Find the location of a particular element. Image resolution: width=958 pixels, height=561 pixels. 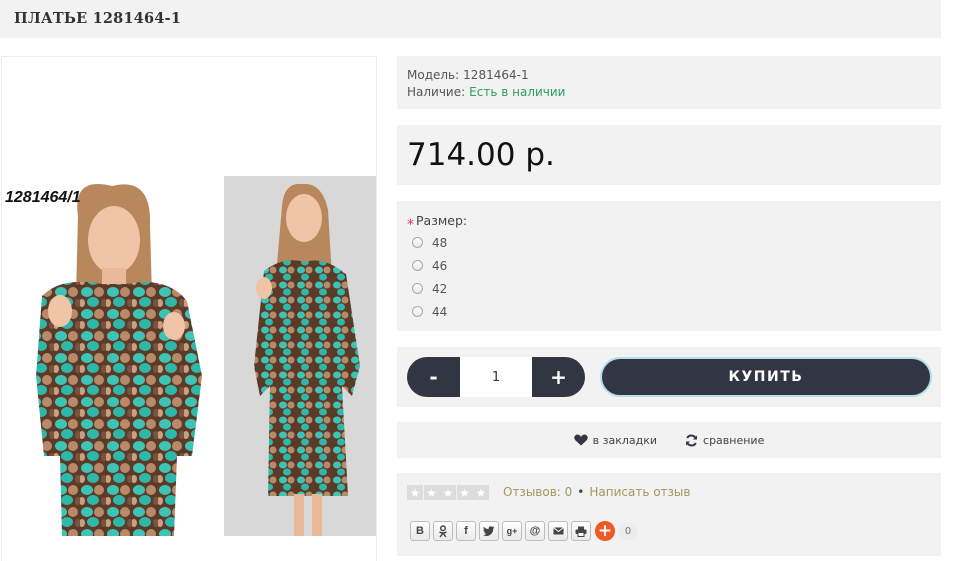

twitter-share-icon is located at coordinates (489, 531).